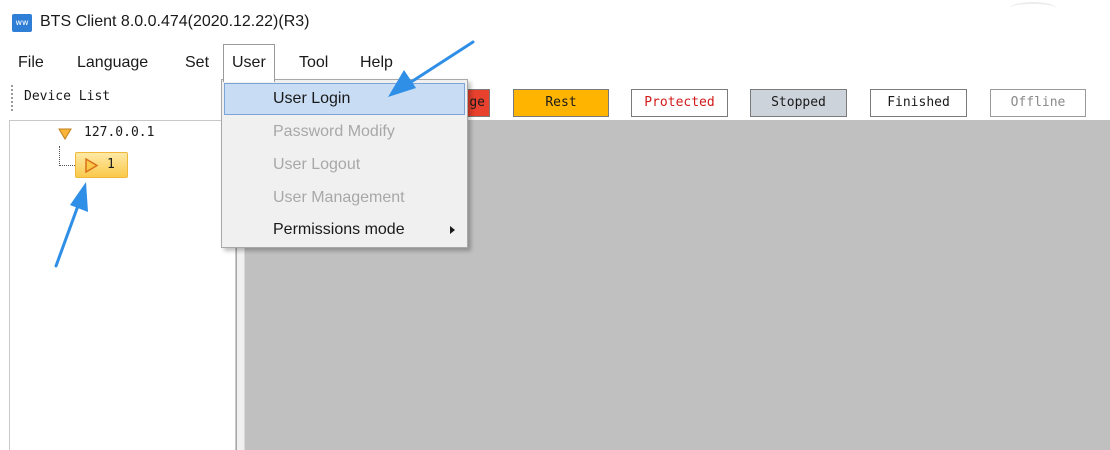 The width and height of the screenshot is (1110, 450). What do you see at coordinates (101, 165) in the screenshot?
I see `tree-node-device: 1` at bounding box center [101, 165].